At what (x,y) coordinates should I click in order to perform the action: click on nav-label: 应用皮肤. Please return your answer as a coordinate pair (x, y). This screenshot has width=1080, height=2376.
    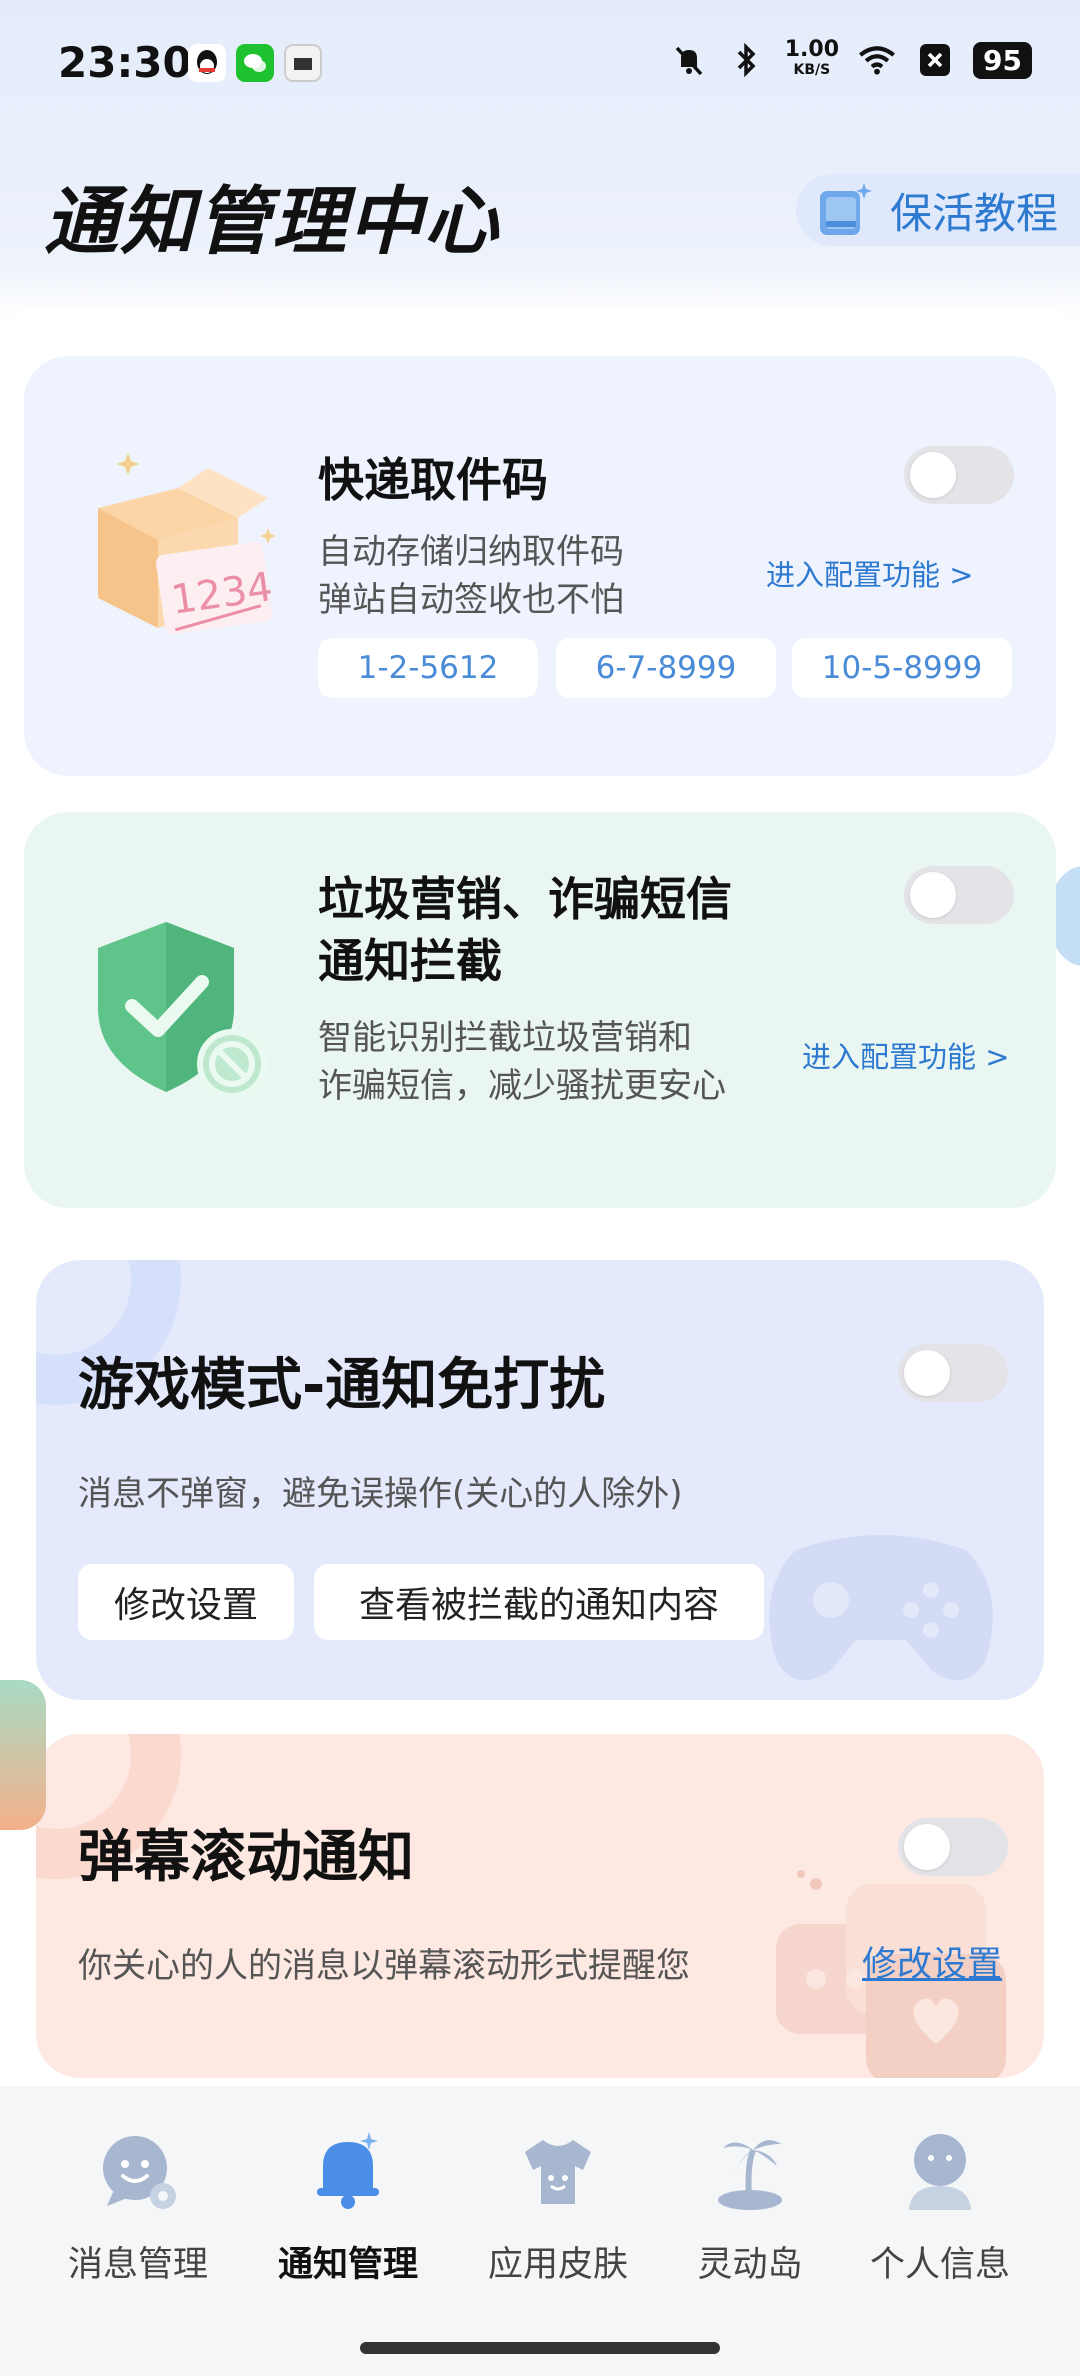
    Looking at the image, I should click on (557, 2265).